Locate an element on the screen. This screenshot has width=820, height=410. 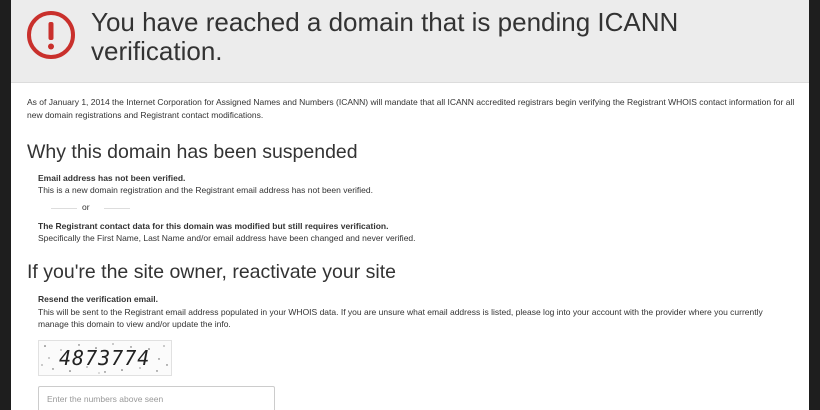
why-suspended-heading: Why this domain has been suspended is located at coordinates (192, 152).